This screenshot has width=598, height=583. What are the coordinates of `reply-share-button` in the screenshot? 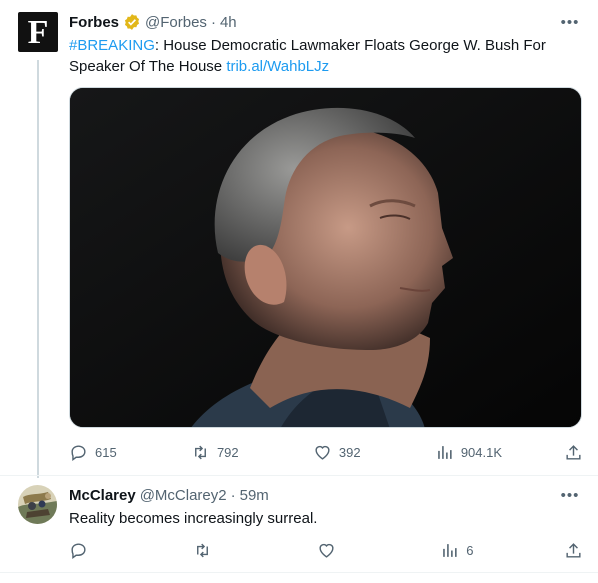 It's located at (573, 550).